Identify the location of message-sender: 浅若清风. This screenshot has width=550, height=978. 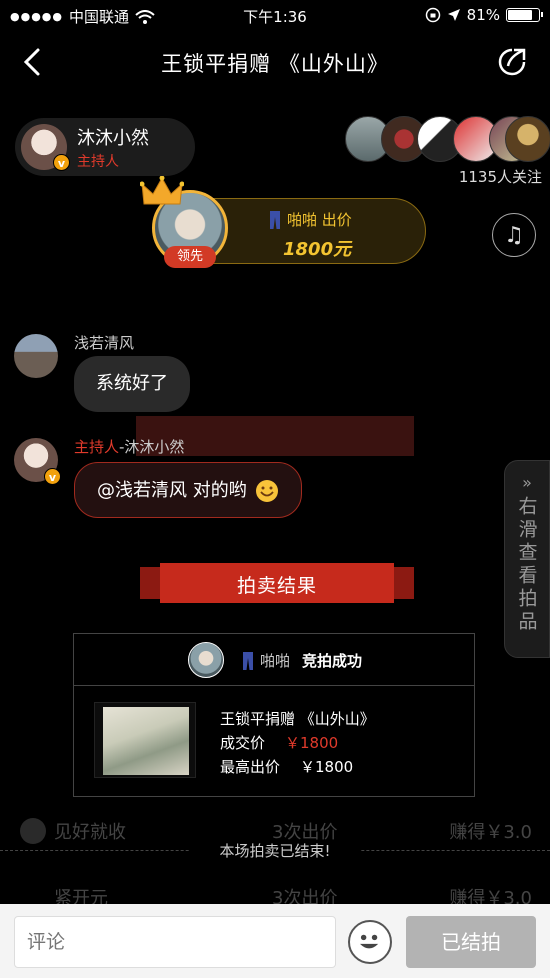
(104, 343).